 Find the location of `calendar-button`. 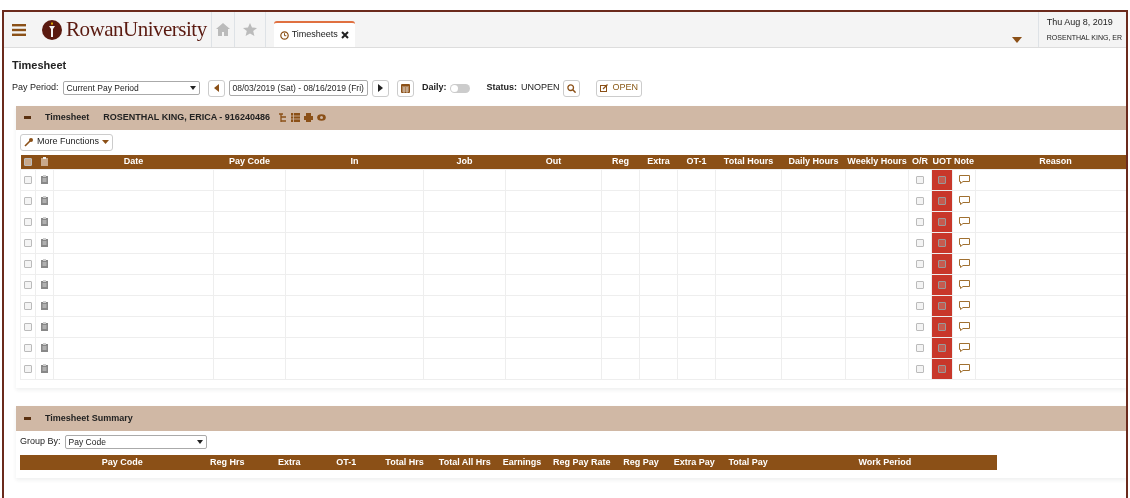

calendar-button is located at coordinates (405, 88).